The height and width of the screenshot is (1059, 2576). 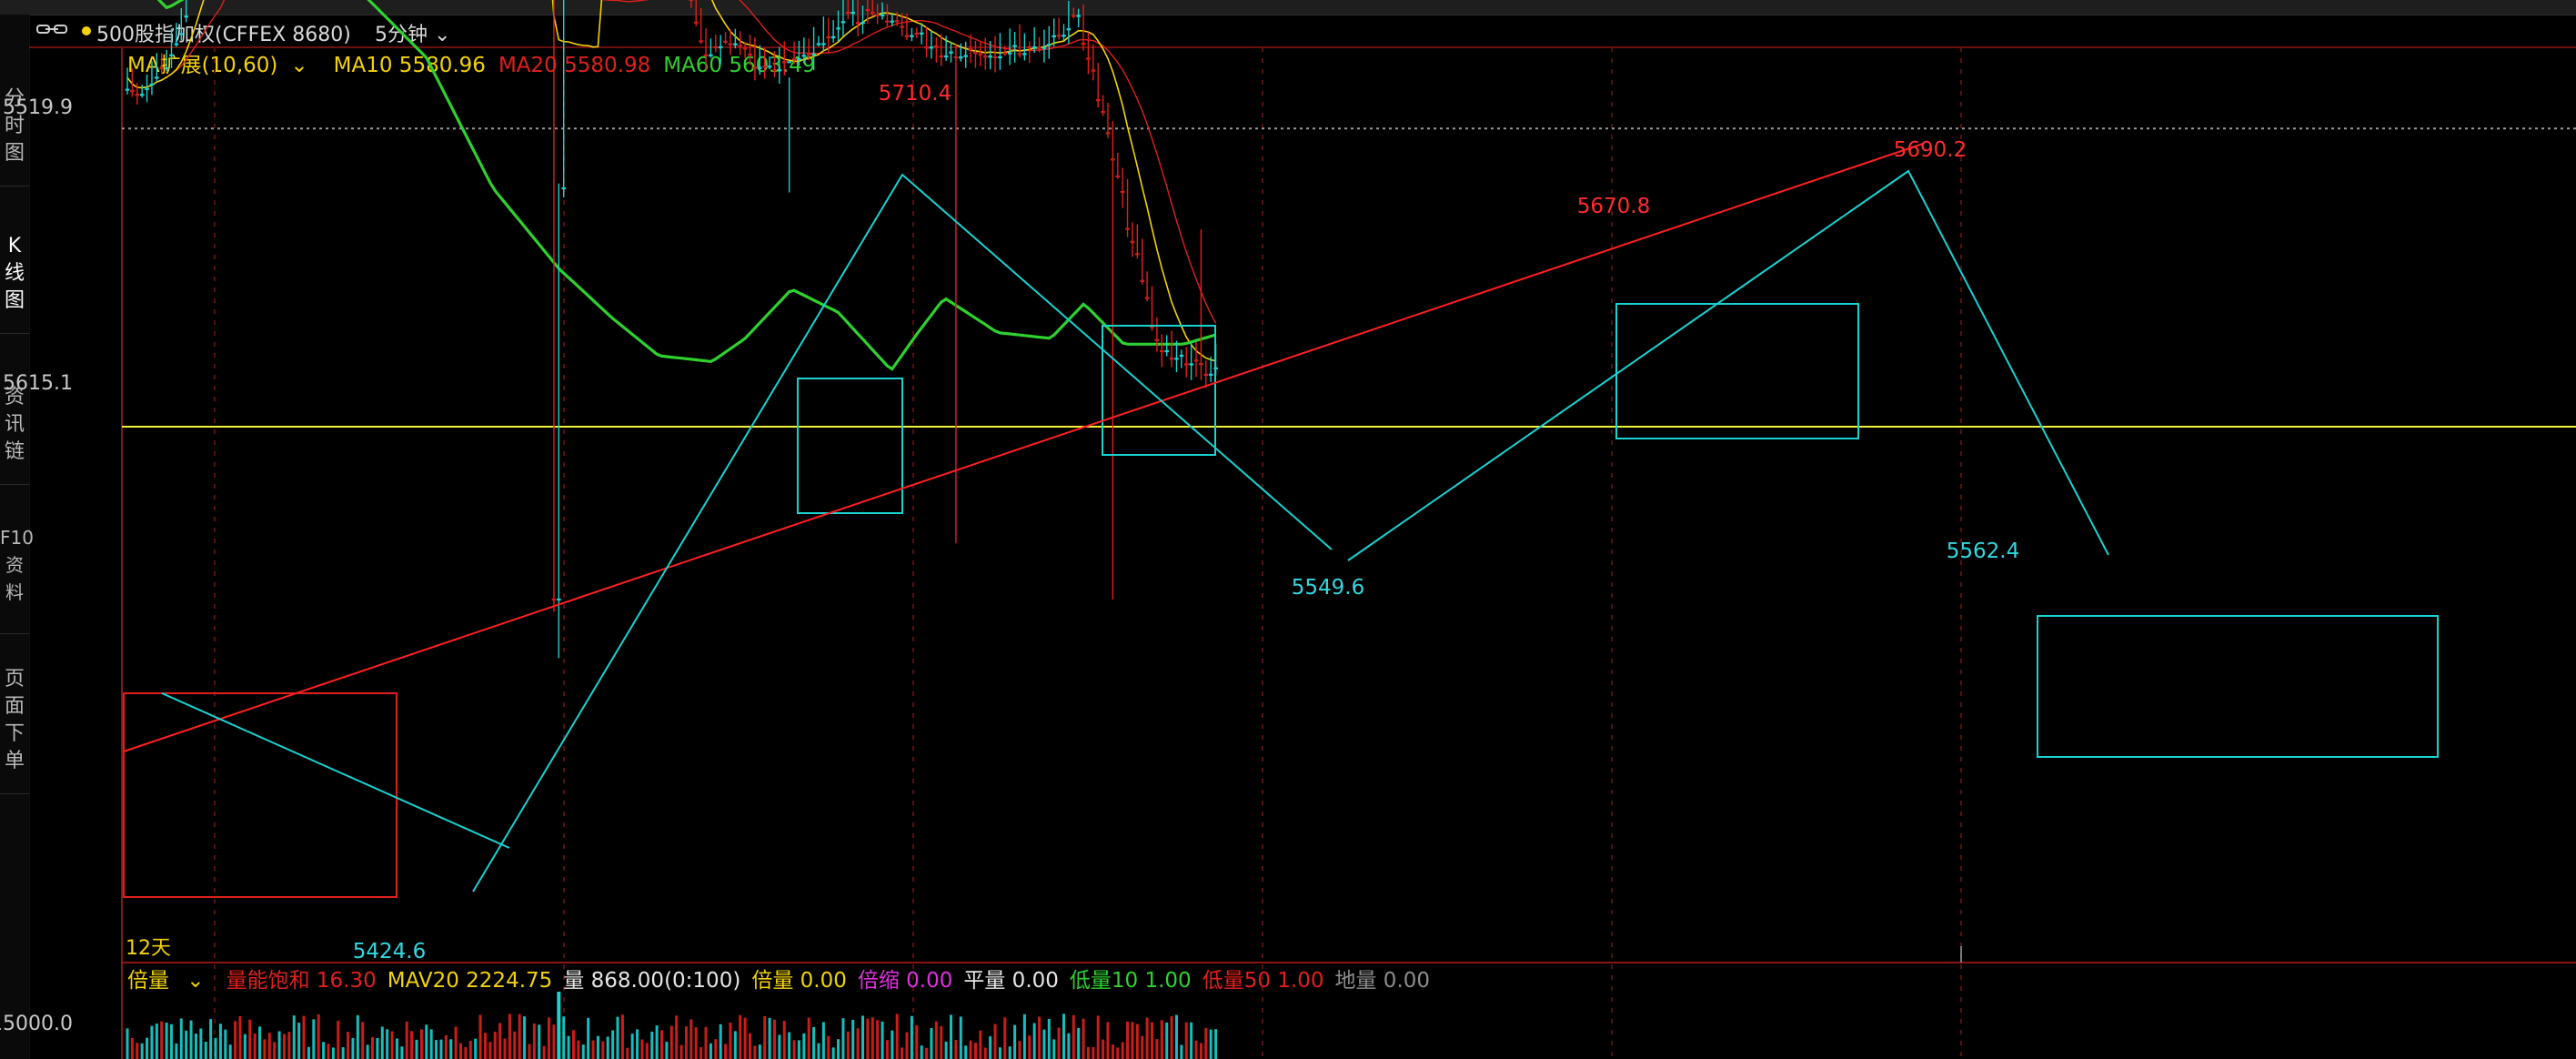 What do you see at coordinates (1328, 588) in the screenshot?
I see `low-label-2: 5549.6` at bounding box center [1328, 588].